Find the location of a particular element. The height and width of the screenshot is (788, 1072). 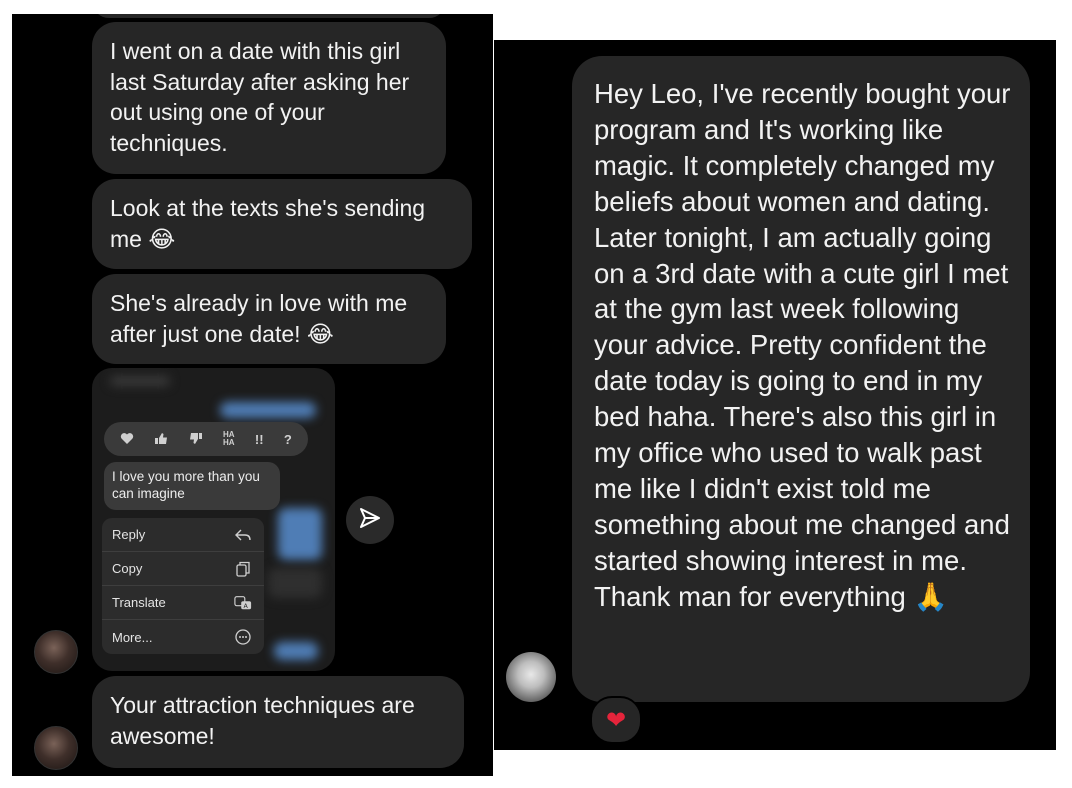

question-reaction-icon: ? is located at coordinates (288, 439).